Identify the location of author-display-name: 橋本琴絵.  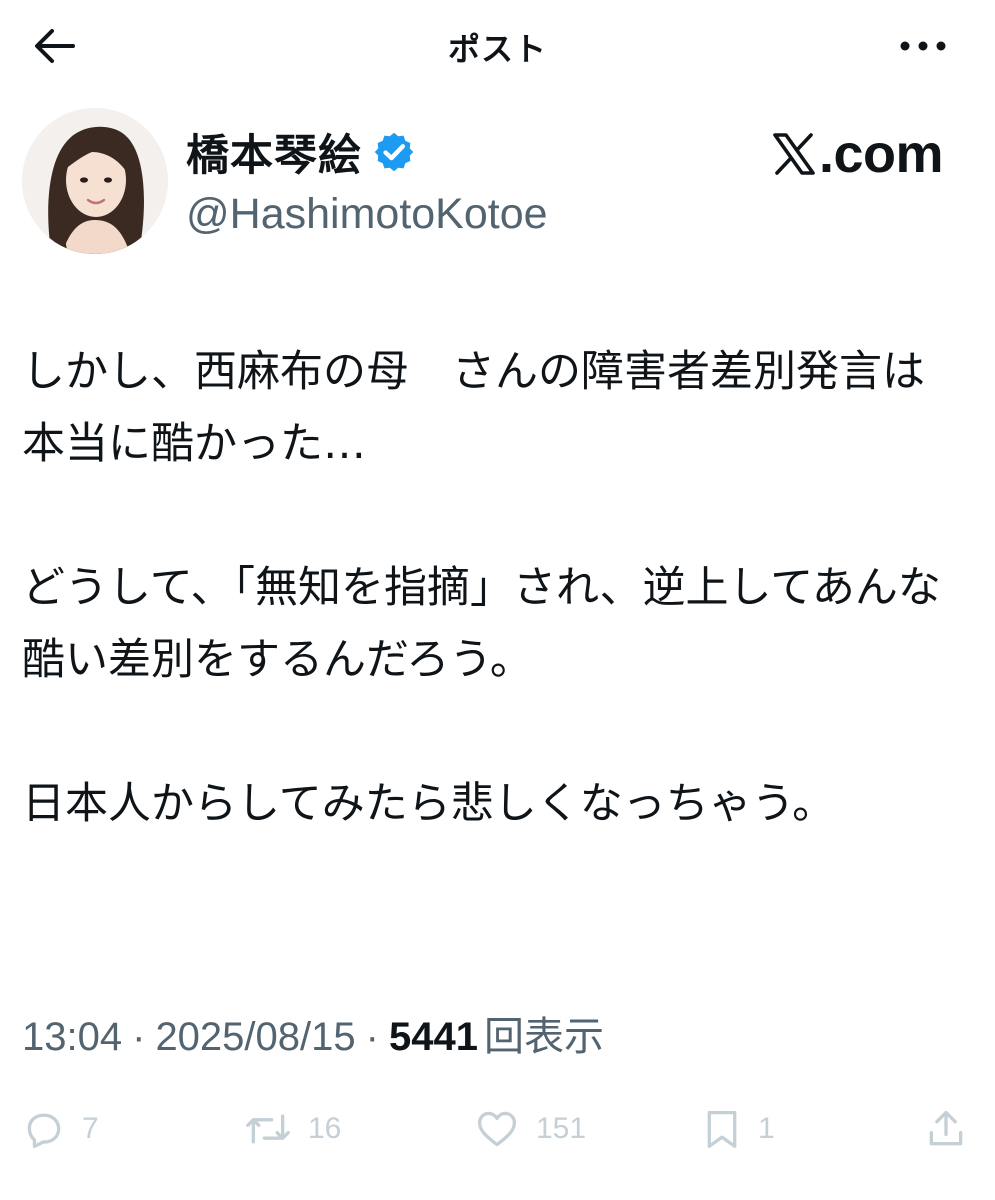
(274, 152).